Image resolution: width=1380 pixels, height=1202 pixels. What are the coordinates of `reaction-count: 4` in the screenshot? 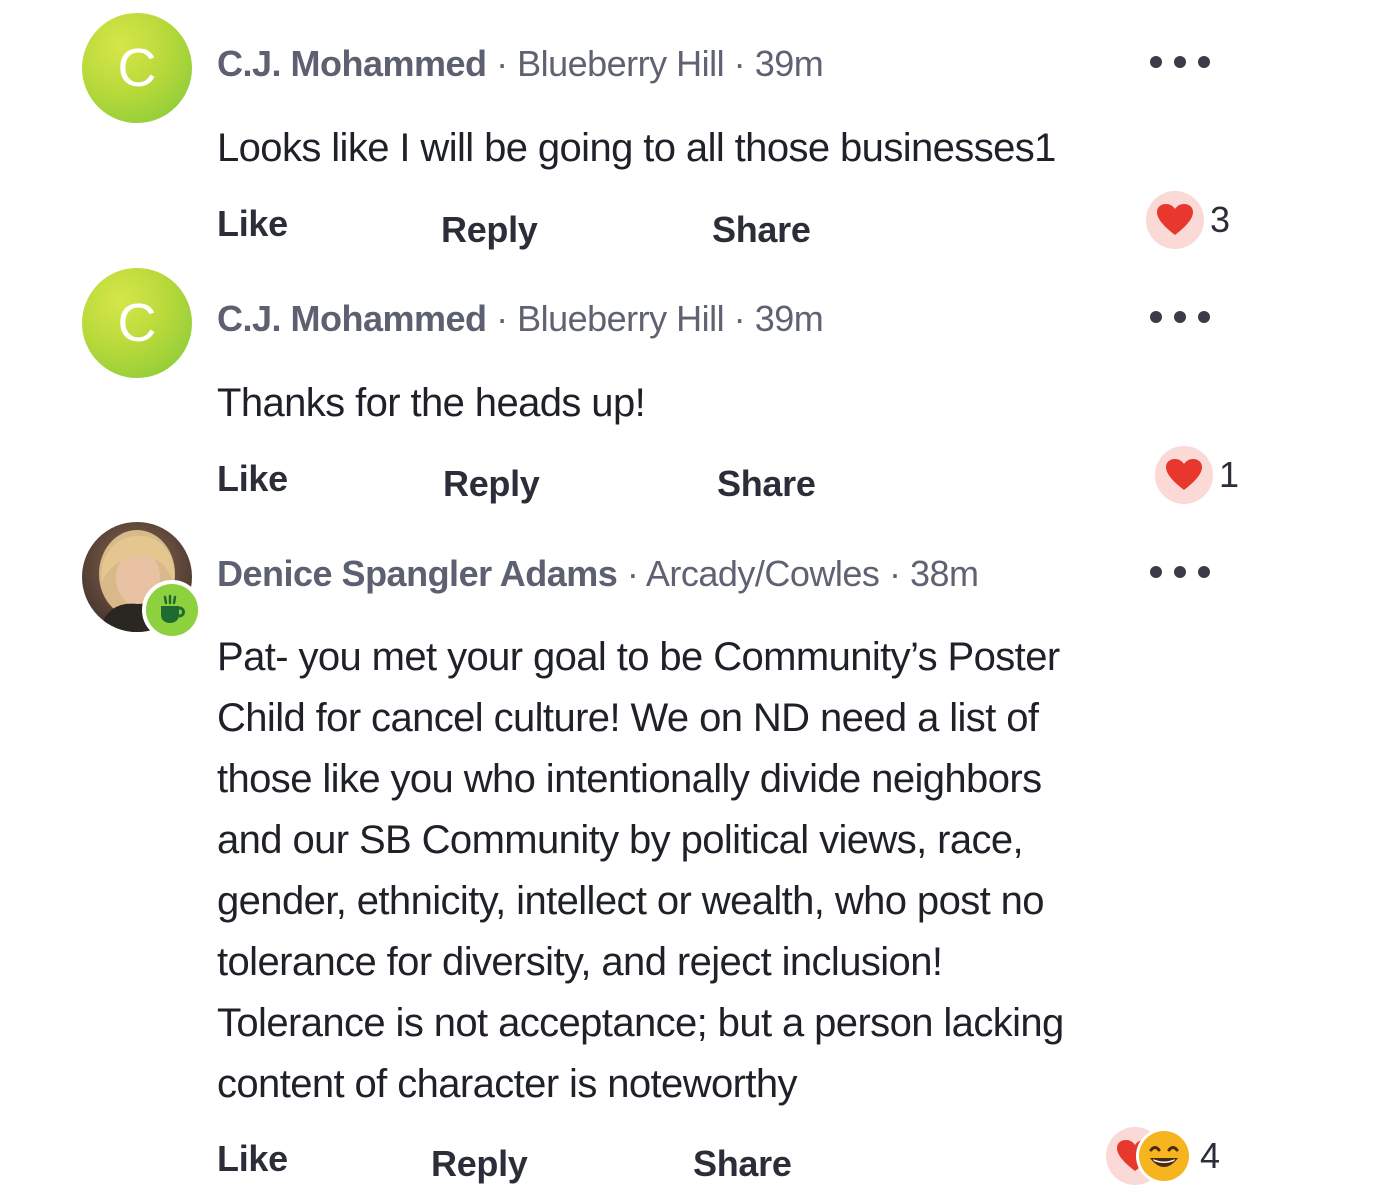 It's located at (1210, 1155).